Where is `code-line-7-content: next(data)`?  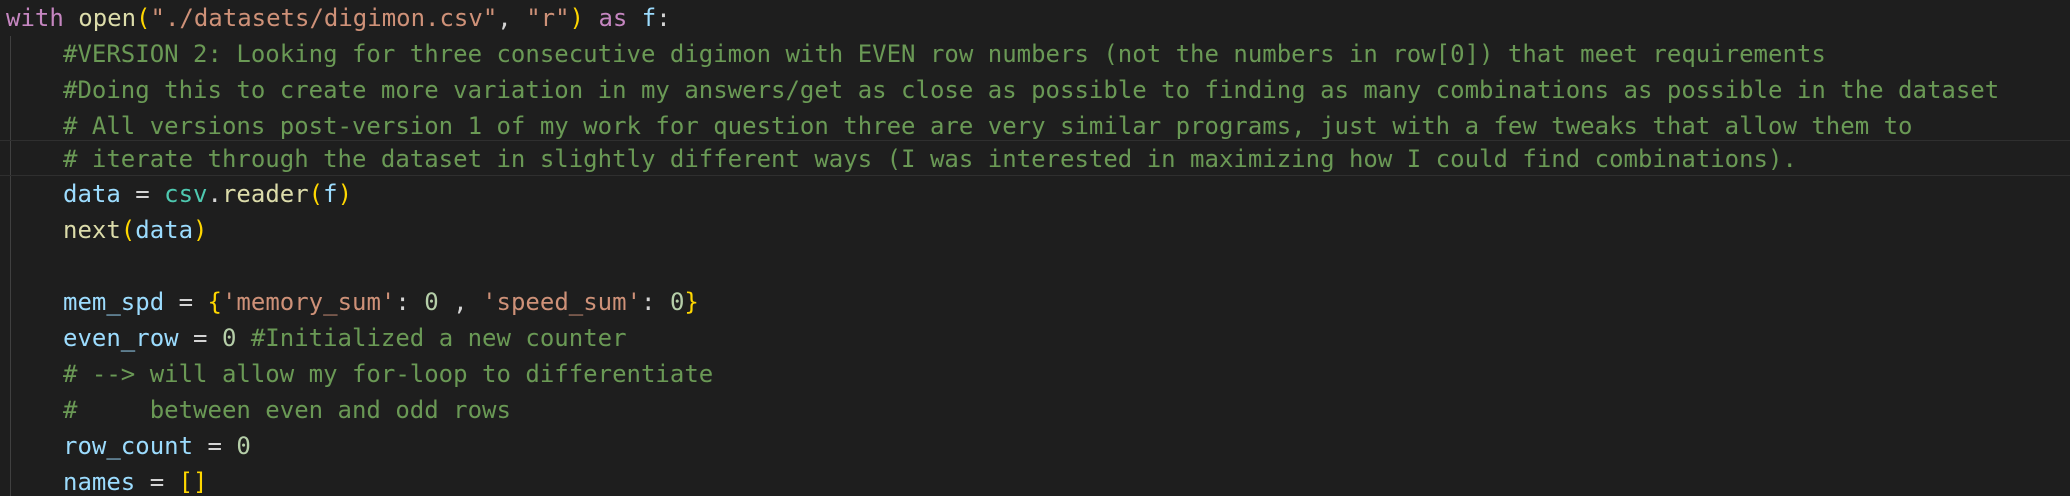 code-line-7-content: next(data) is located at coordinates (135, 230).